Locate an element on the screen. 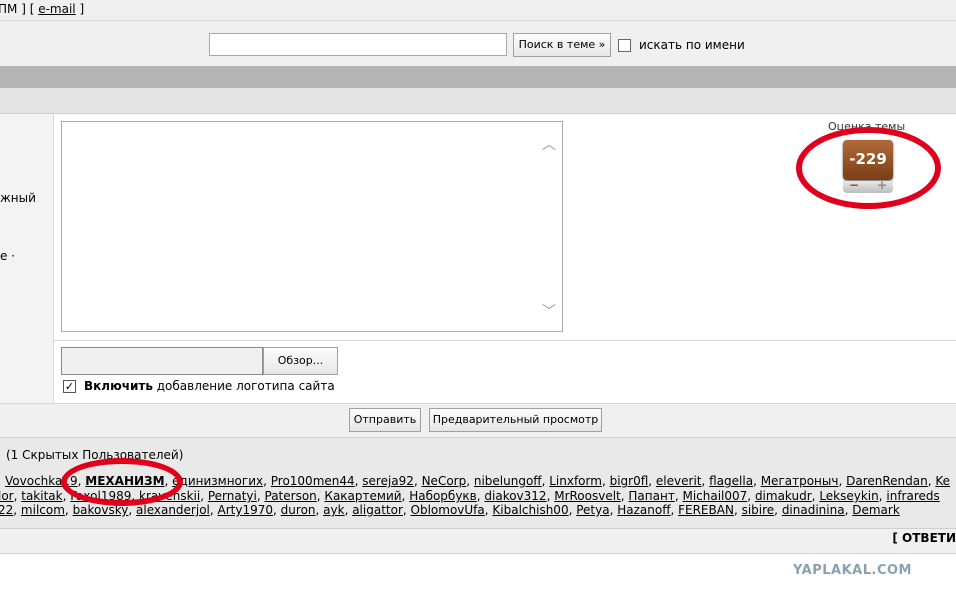 The height and width of the screenshot is (600, 956). search-input is located at coordinates (358, 44).